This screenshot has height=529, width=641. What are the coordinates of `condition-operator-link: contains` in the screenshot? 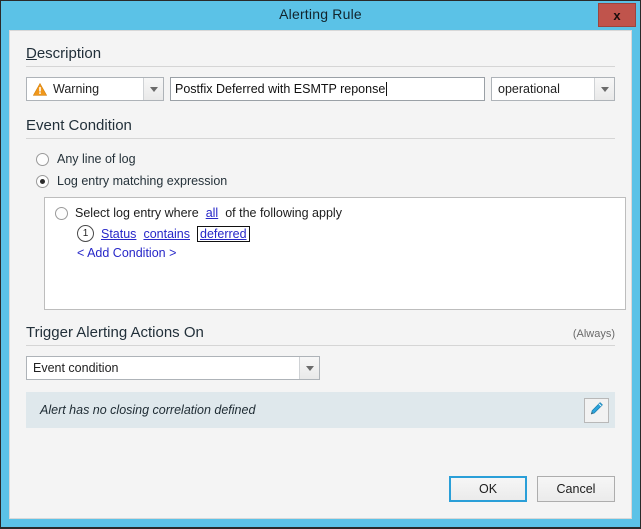 It's located at (166, 234).